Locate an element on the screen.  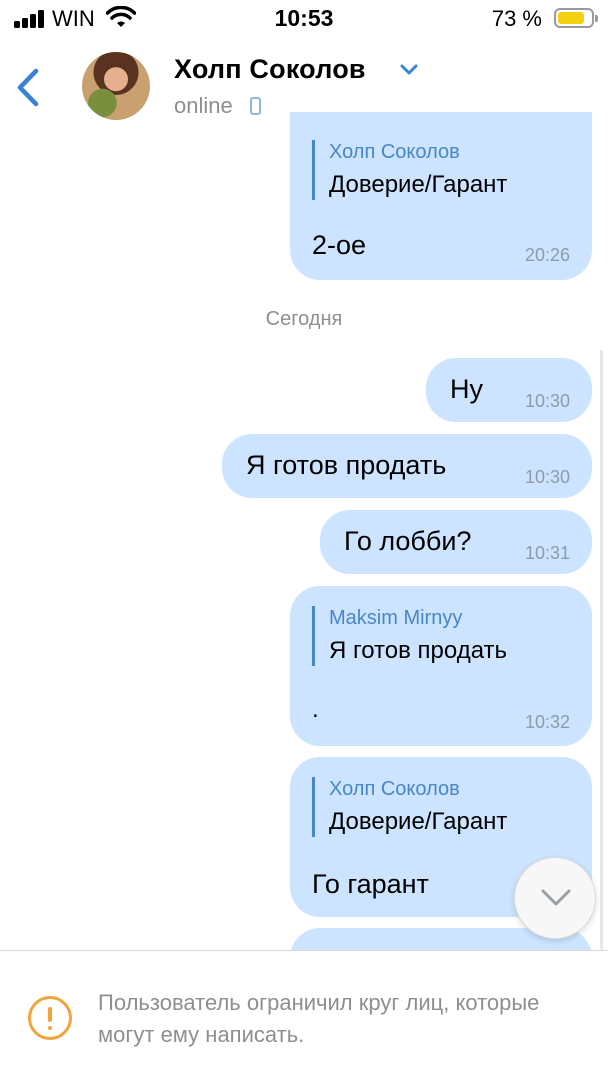
message-text: Го гарант is located at coordinates (370, 884).